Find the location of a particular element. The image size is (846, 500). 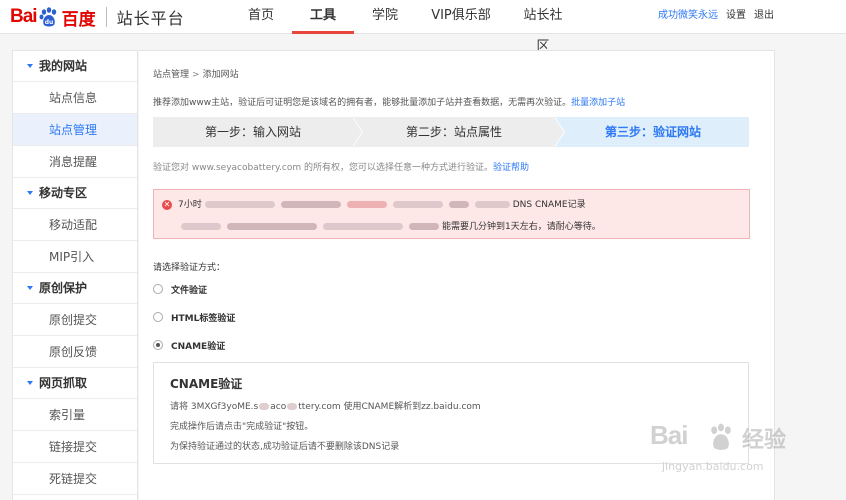

sidebar-item-link-submit: 链接提交 is located at coordinates (75, 447).